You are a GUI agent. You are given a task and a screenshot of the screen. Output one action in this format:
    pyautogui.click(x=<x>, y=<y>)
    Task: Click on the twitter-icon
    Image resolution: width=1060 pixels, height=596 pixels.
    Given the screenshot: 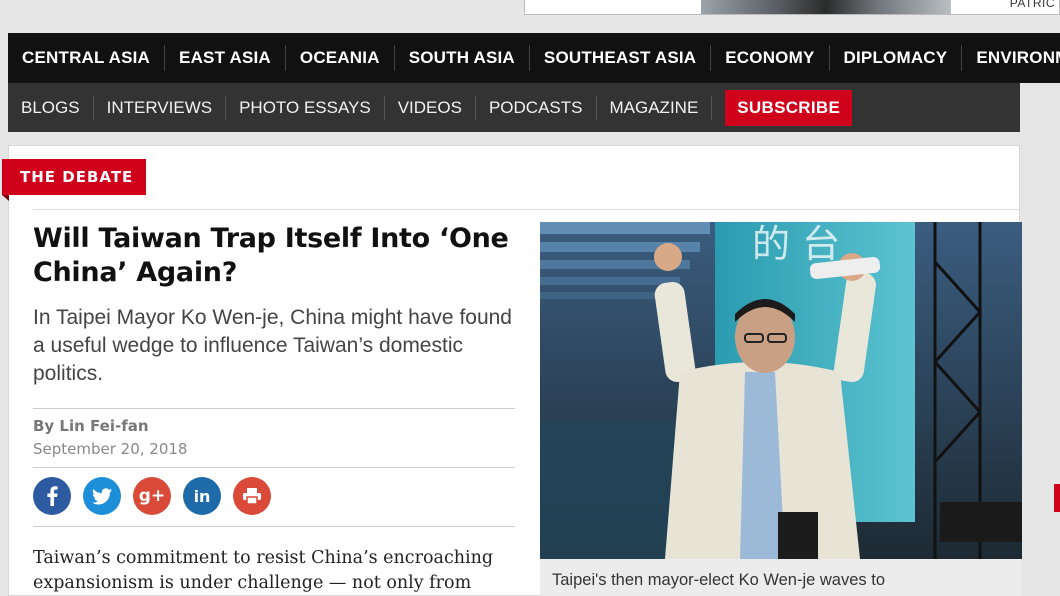 What is the action you would take?
    pyautogui.click(x=102, y=496)
    